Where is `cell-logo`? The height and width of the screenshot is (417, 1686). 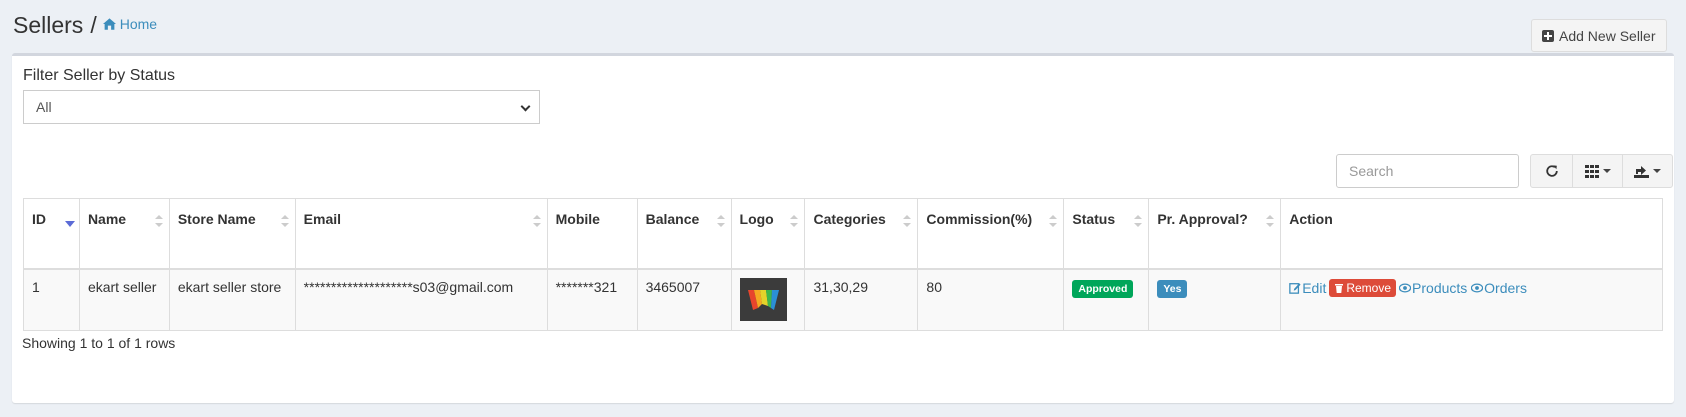 cell-logo is located at coordinates (768, 299).